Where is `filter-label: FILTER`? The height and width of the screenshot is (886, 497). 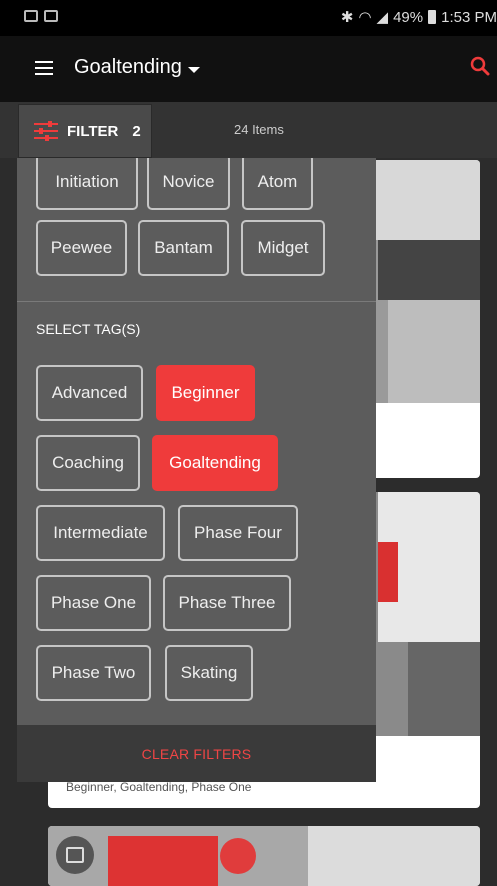
filter-label: FILTER is located at coordinates (93, 131).